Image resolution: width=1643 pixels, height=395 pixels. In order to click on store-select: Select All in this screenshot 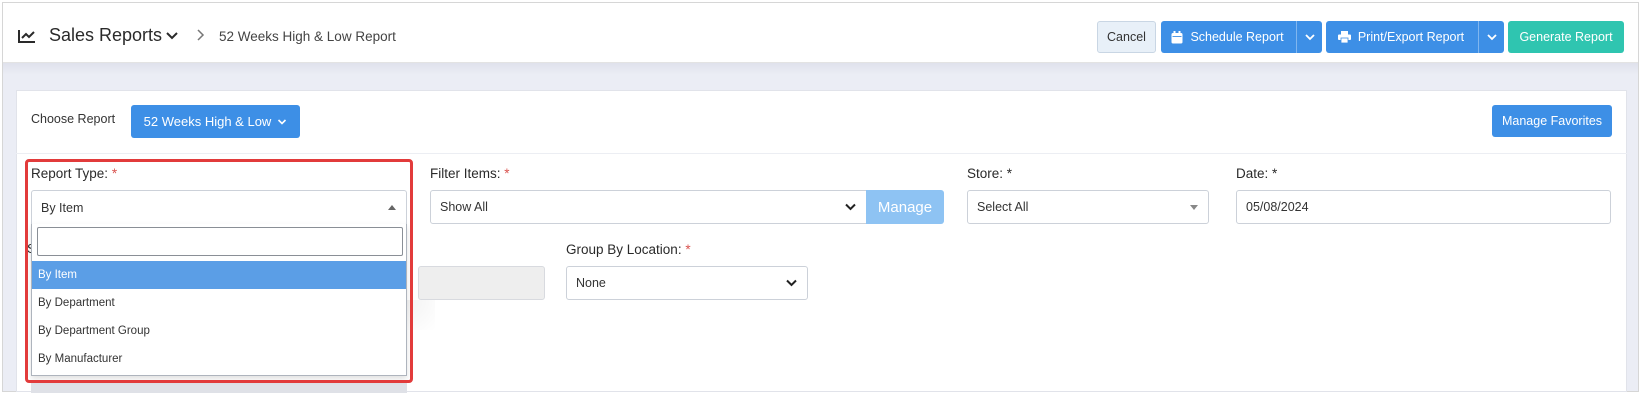, I will do `click(1088, 207)`.